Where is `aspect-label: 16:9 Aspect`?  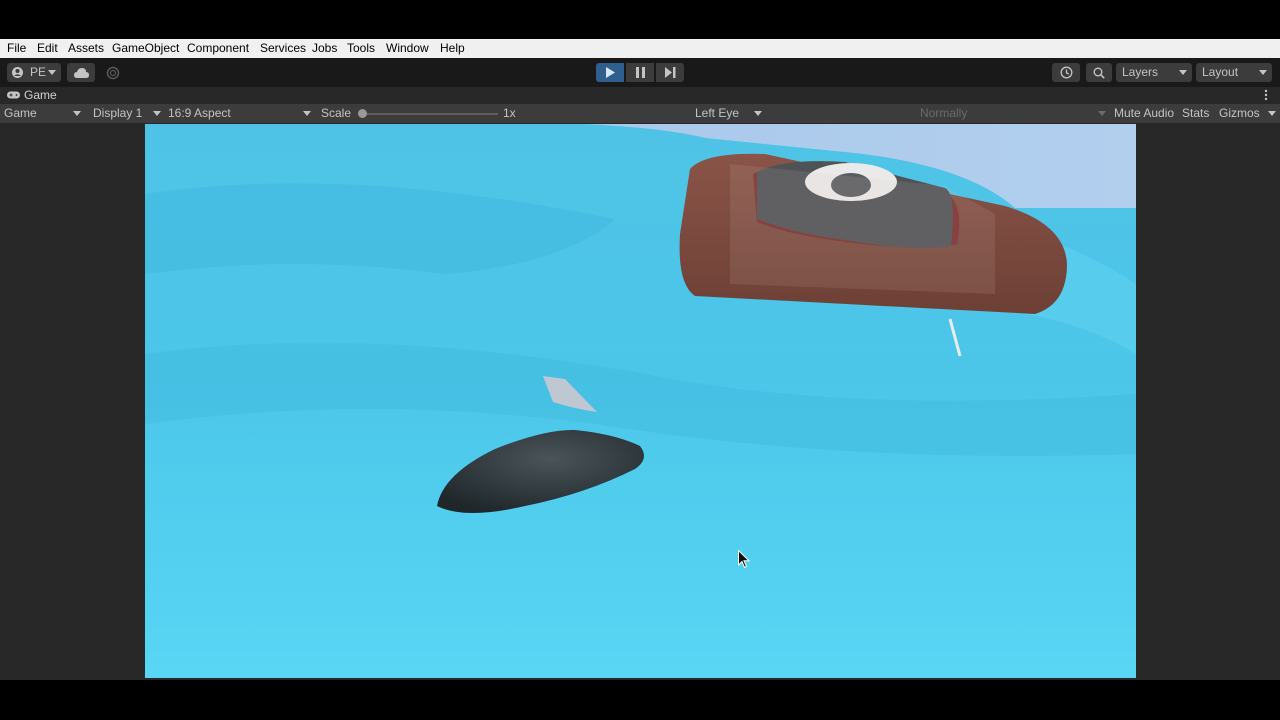
aspect-label: 16:9 Aspect is located at coordinates (199, 113).